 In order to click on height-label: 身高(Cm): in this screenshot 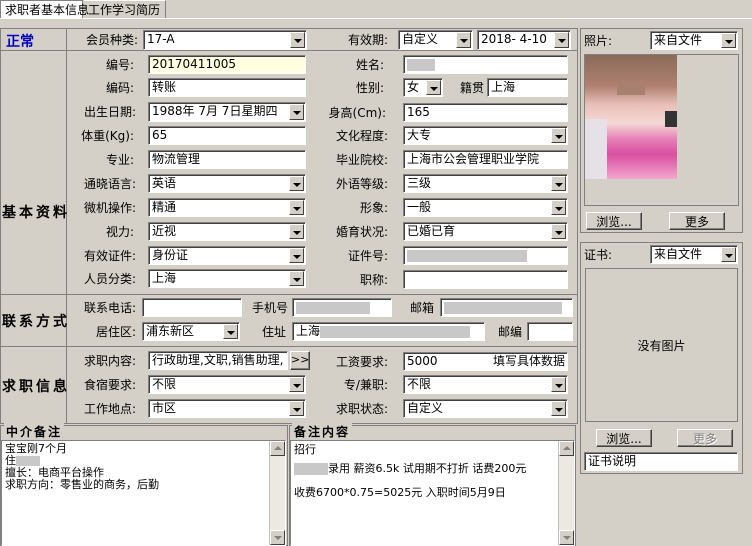, I will do `click(357, 113)`.